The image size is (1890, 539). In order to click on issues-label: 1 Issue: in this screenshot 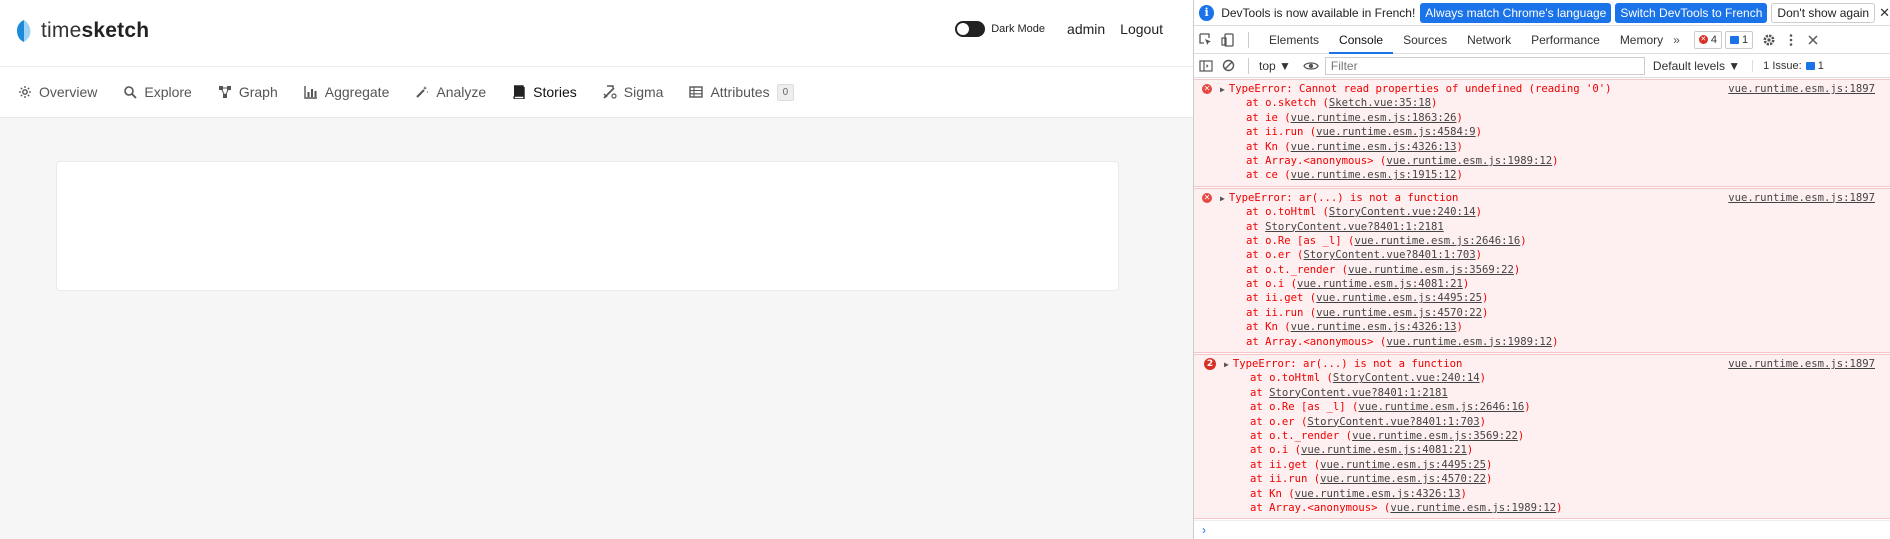, I will do `click(1782, 65)`.